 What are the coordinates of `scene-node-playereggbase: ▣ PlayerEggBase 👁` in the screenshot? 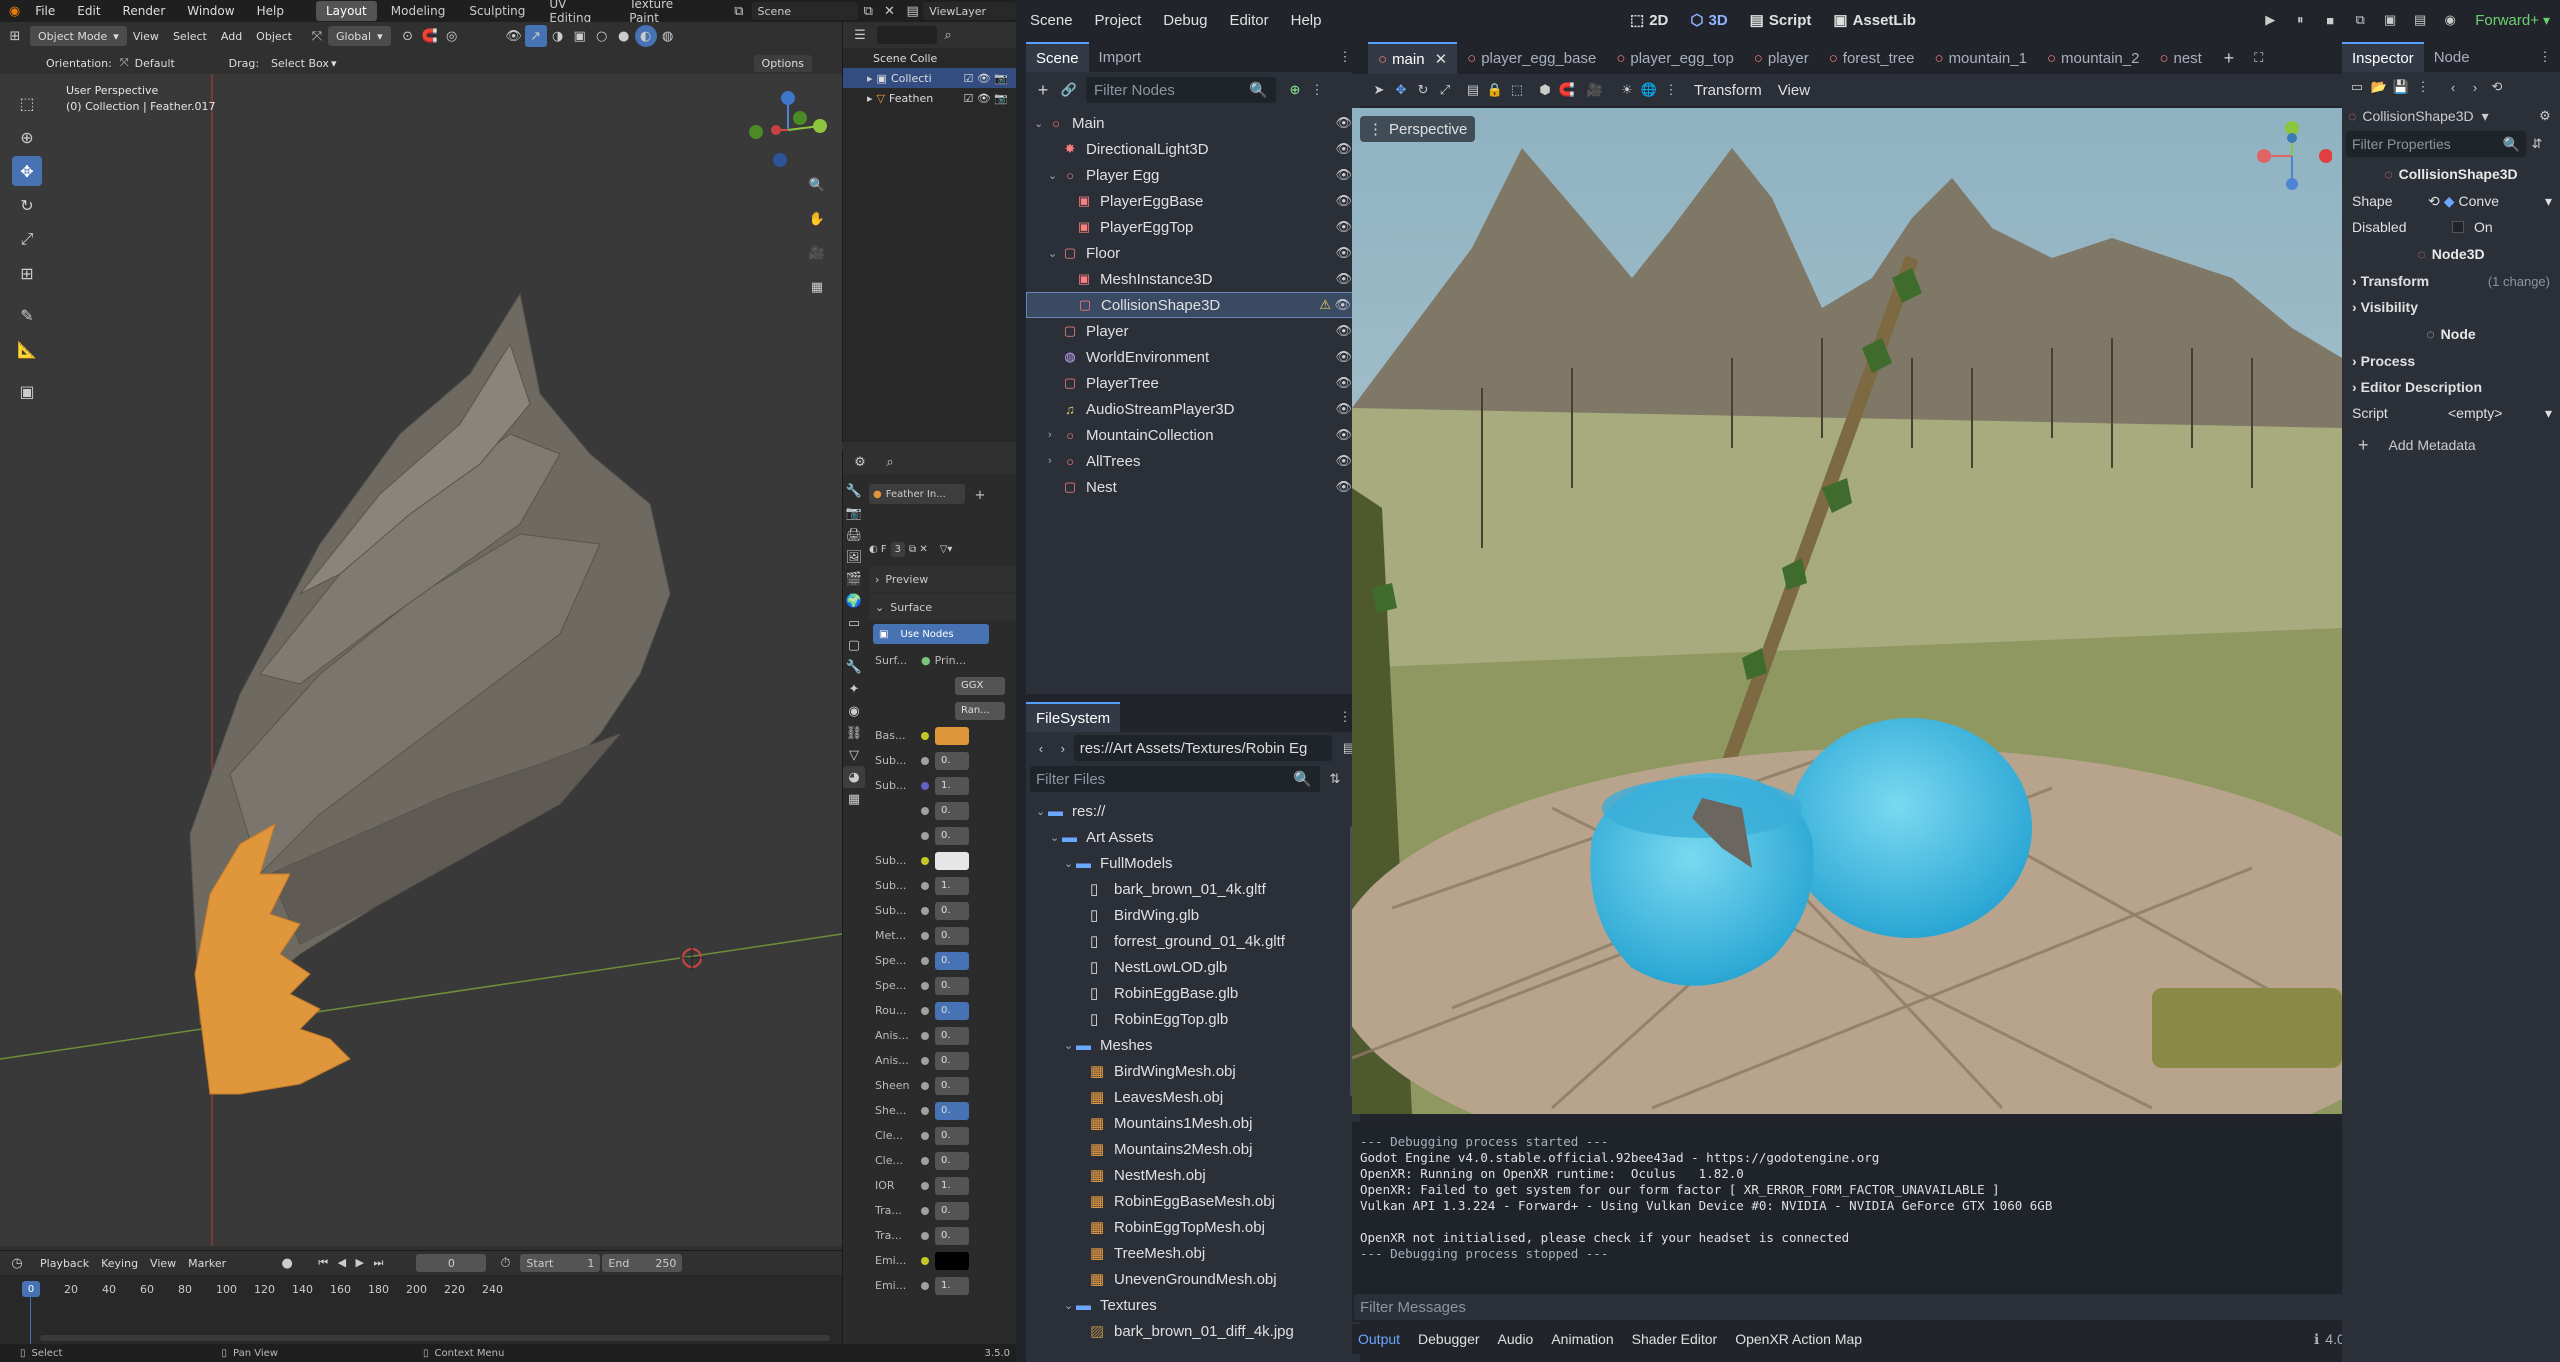 It's located at (1193, 201).